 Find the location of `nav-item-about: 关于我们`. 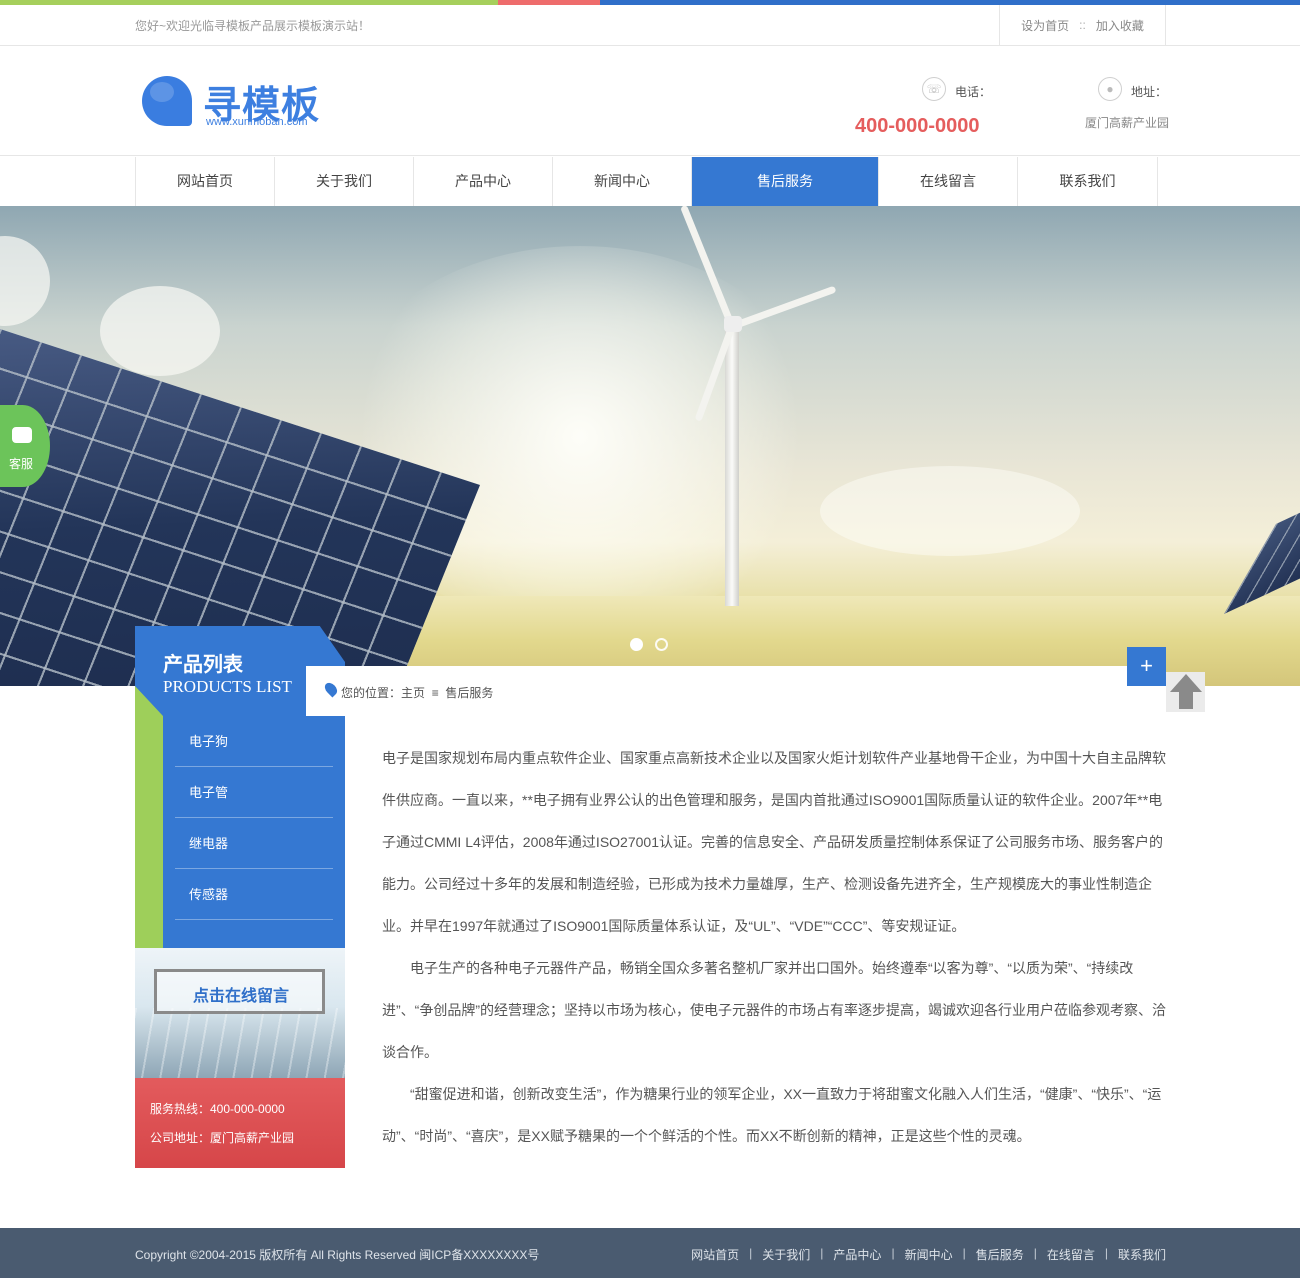

nav-item-about: 关于我们 is located at coordinates (344, 181).